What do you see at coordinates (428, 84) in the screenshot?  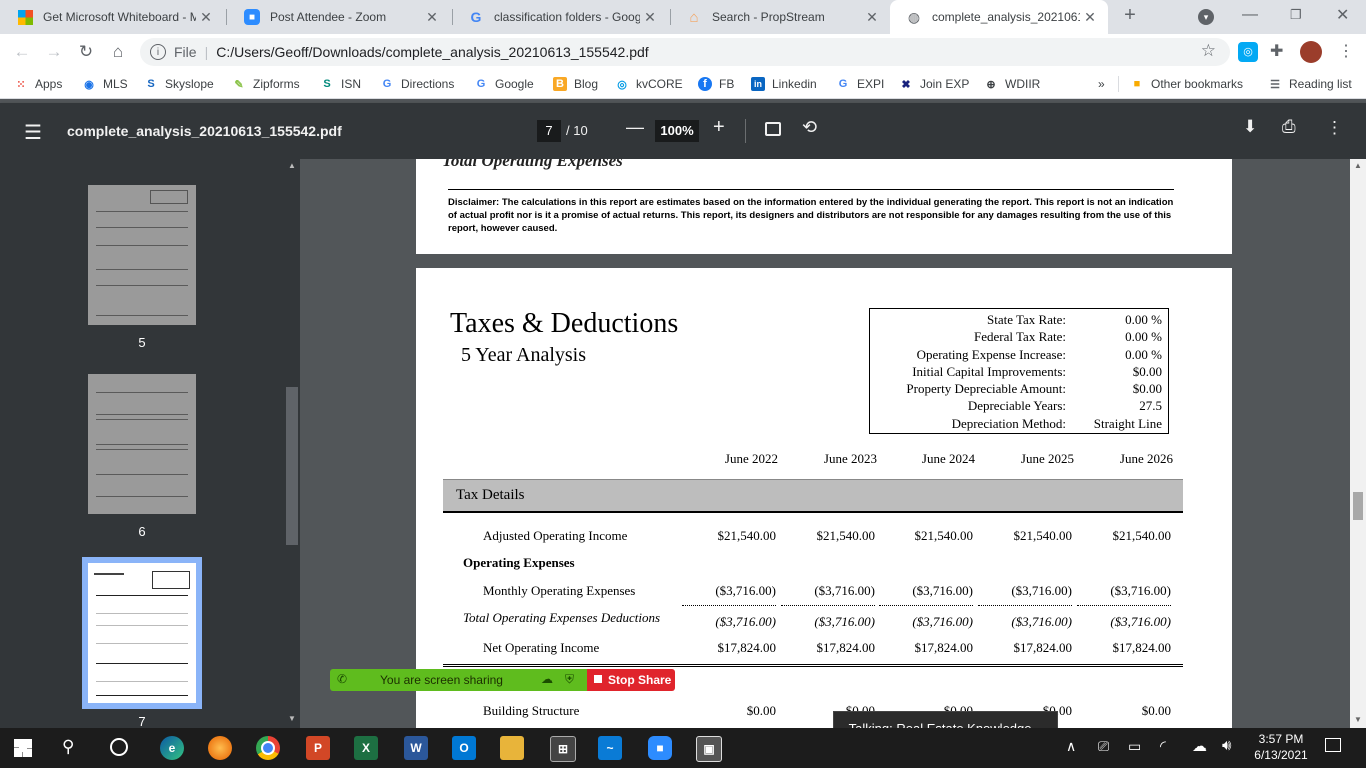 I see `bookmark-label: Directions` at bounding box center [428, 84].